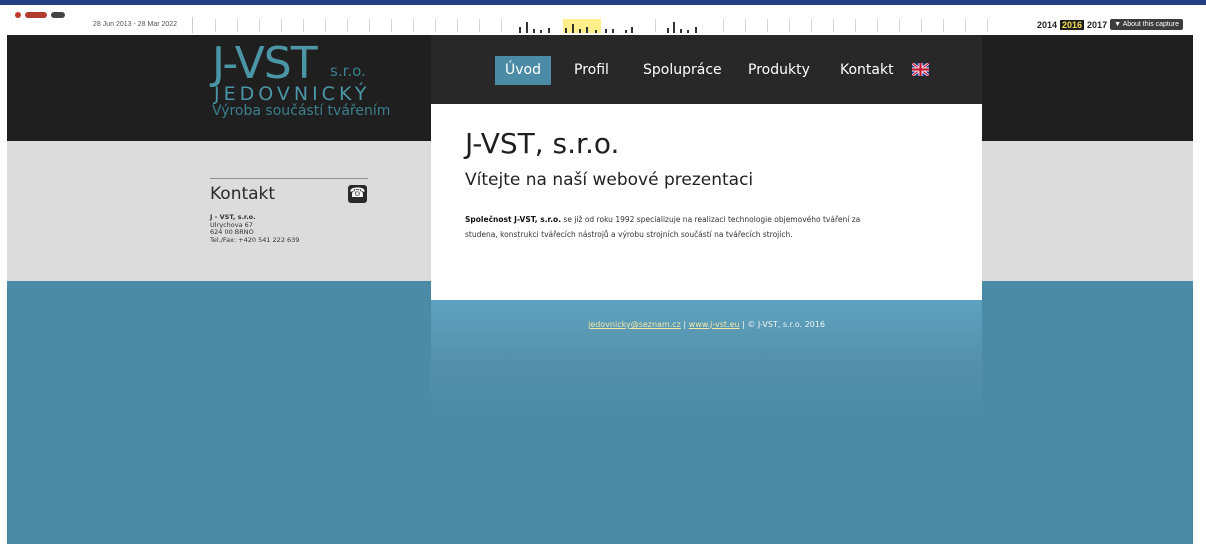 The image size is (1206, 547). I want to click on main-nav: Úvod Profil Spolupráce Produkty Kontakt, so click(706, 69).